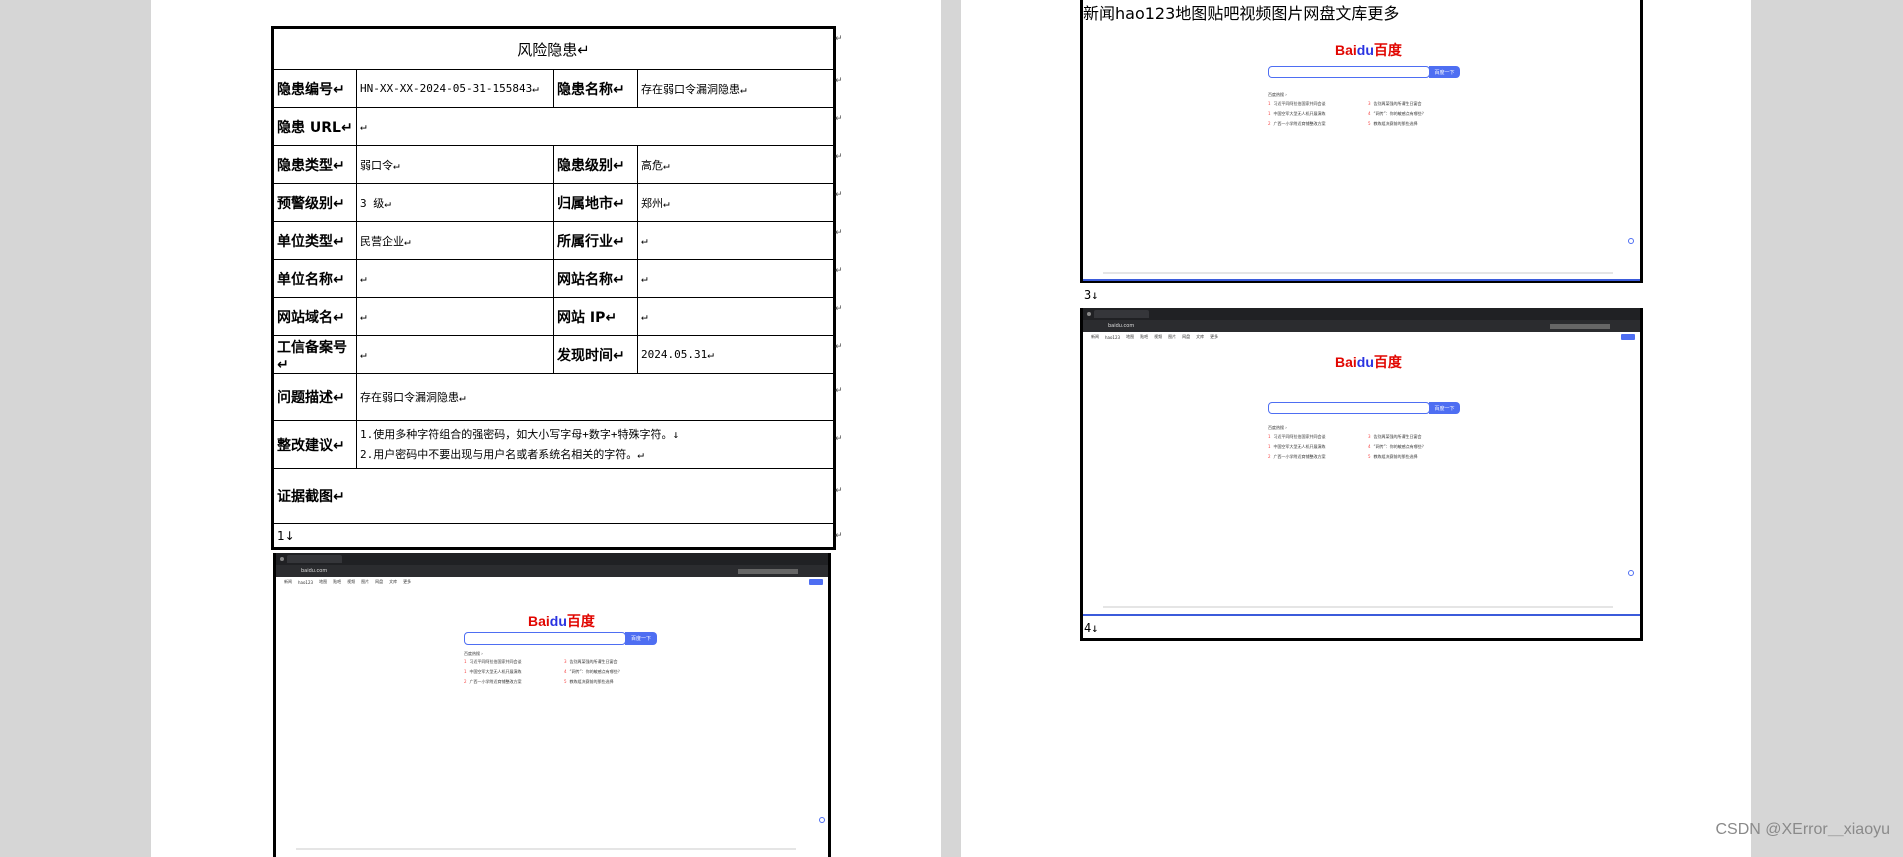 The image size is (1903, 857). I want to click on site-name-label: 网站名称↵, so click(595, 278).